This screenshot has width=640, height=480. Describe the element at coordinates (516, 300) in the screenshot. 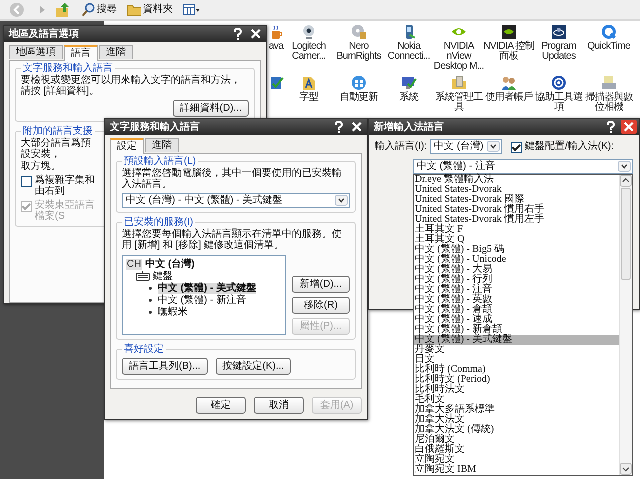

I see `list-option: 中文 (繁體) - 英數` at that location.